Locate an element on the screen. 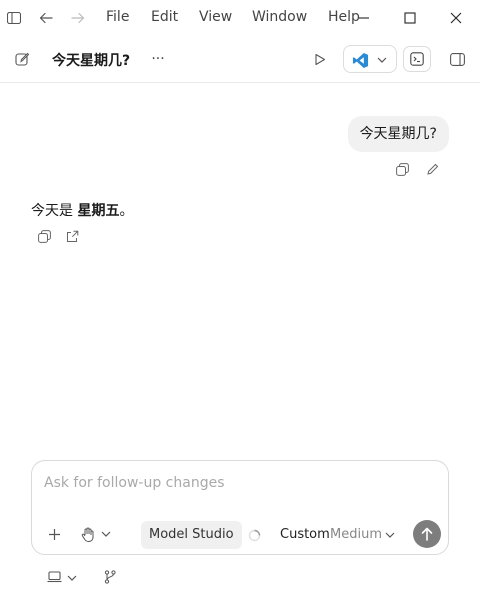 The height and width of the screenshot is (600, 480). model-selector: Model Studio is located at coordinates (191, 535).